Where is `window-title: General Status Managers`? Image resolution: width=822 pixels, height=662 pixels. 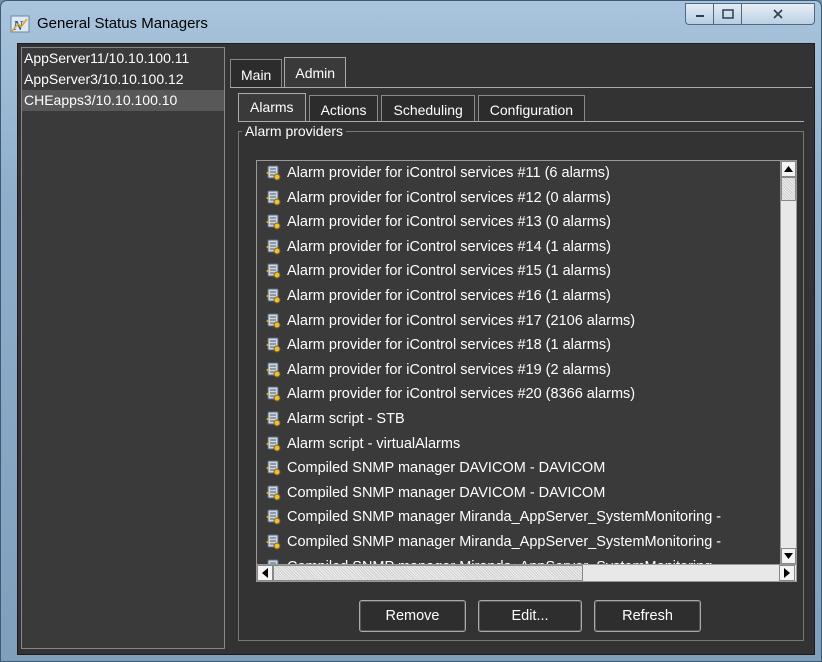 window-title: General Status Managers is located at coordinates (122, 23).